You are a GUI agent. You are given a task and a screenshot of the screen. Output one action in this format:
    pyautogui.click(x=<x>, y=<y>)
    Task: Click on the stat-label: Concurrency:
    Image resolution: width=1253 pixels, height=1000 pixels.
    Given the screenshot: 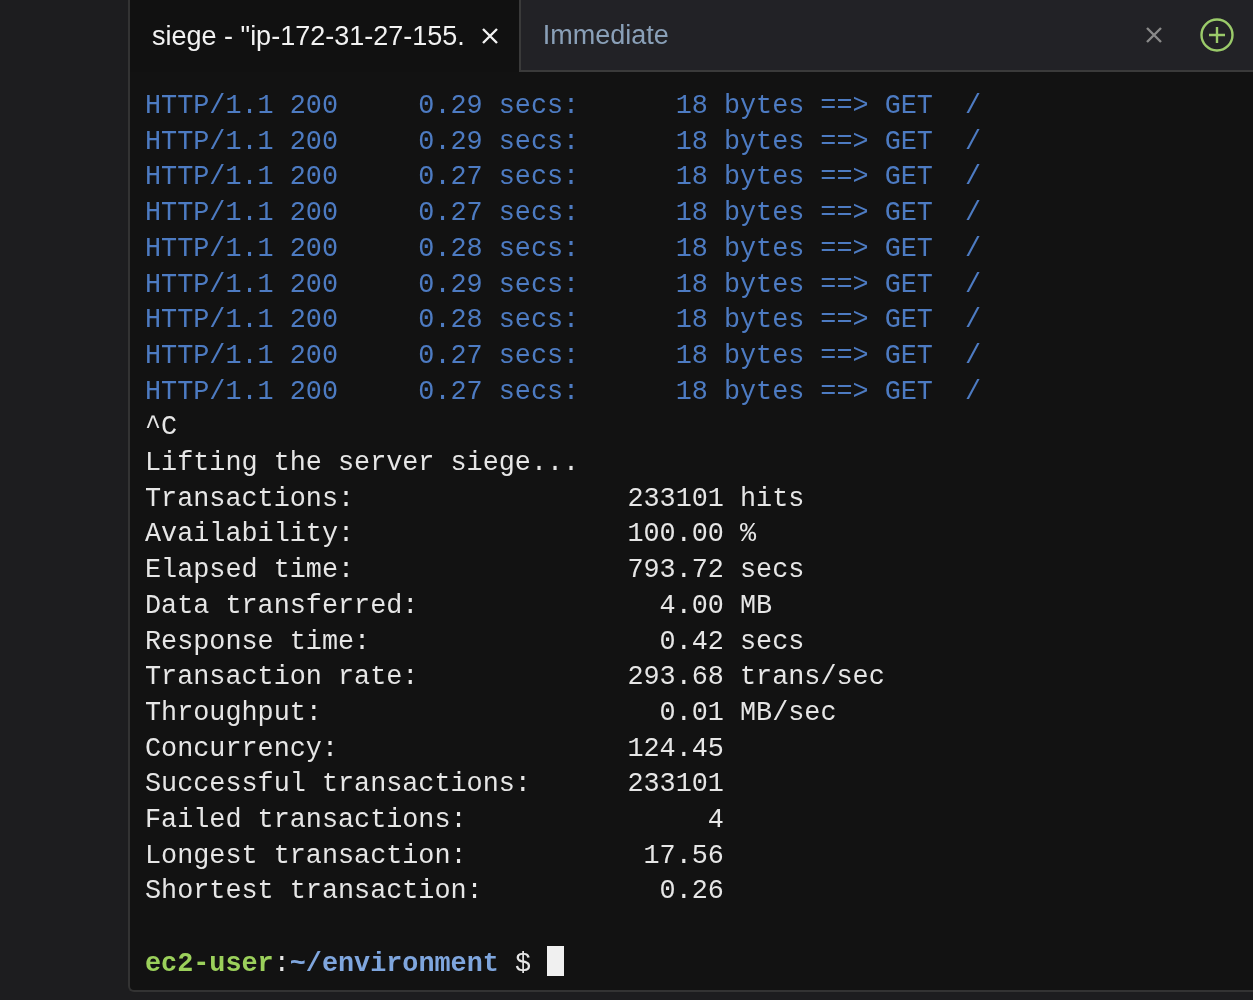 What is the action you would take?
    pyautogui.click(x=242, y=749)
    